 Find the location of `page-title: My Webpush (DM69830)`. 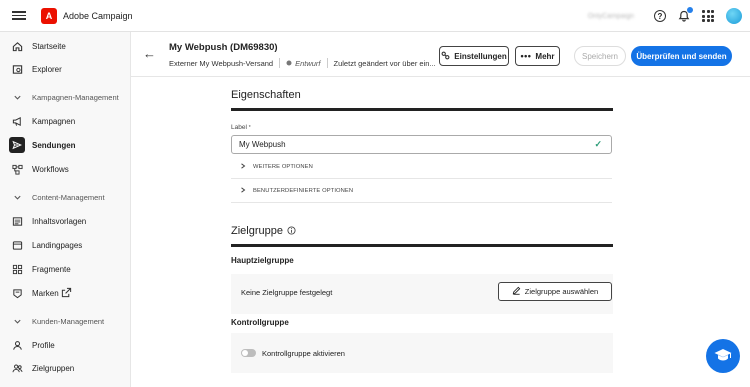

page-title: My Webpush (DM69830) is located at coordinates (223, 47).